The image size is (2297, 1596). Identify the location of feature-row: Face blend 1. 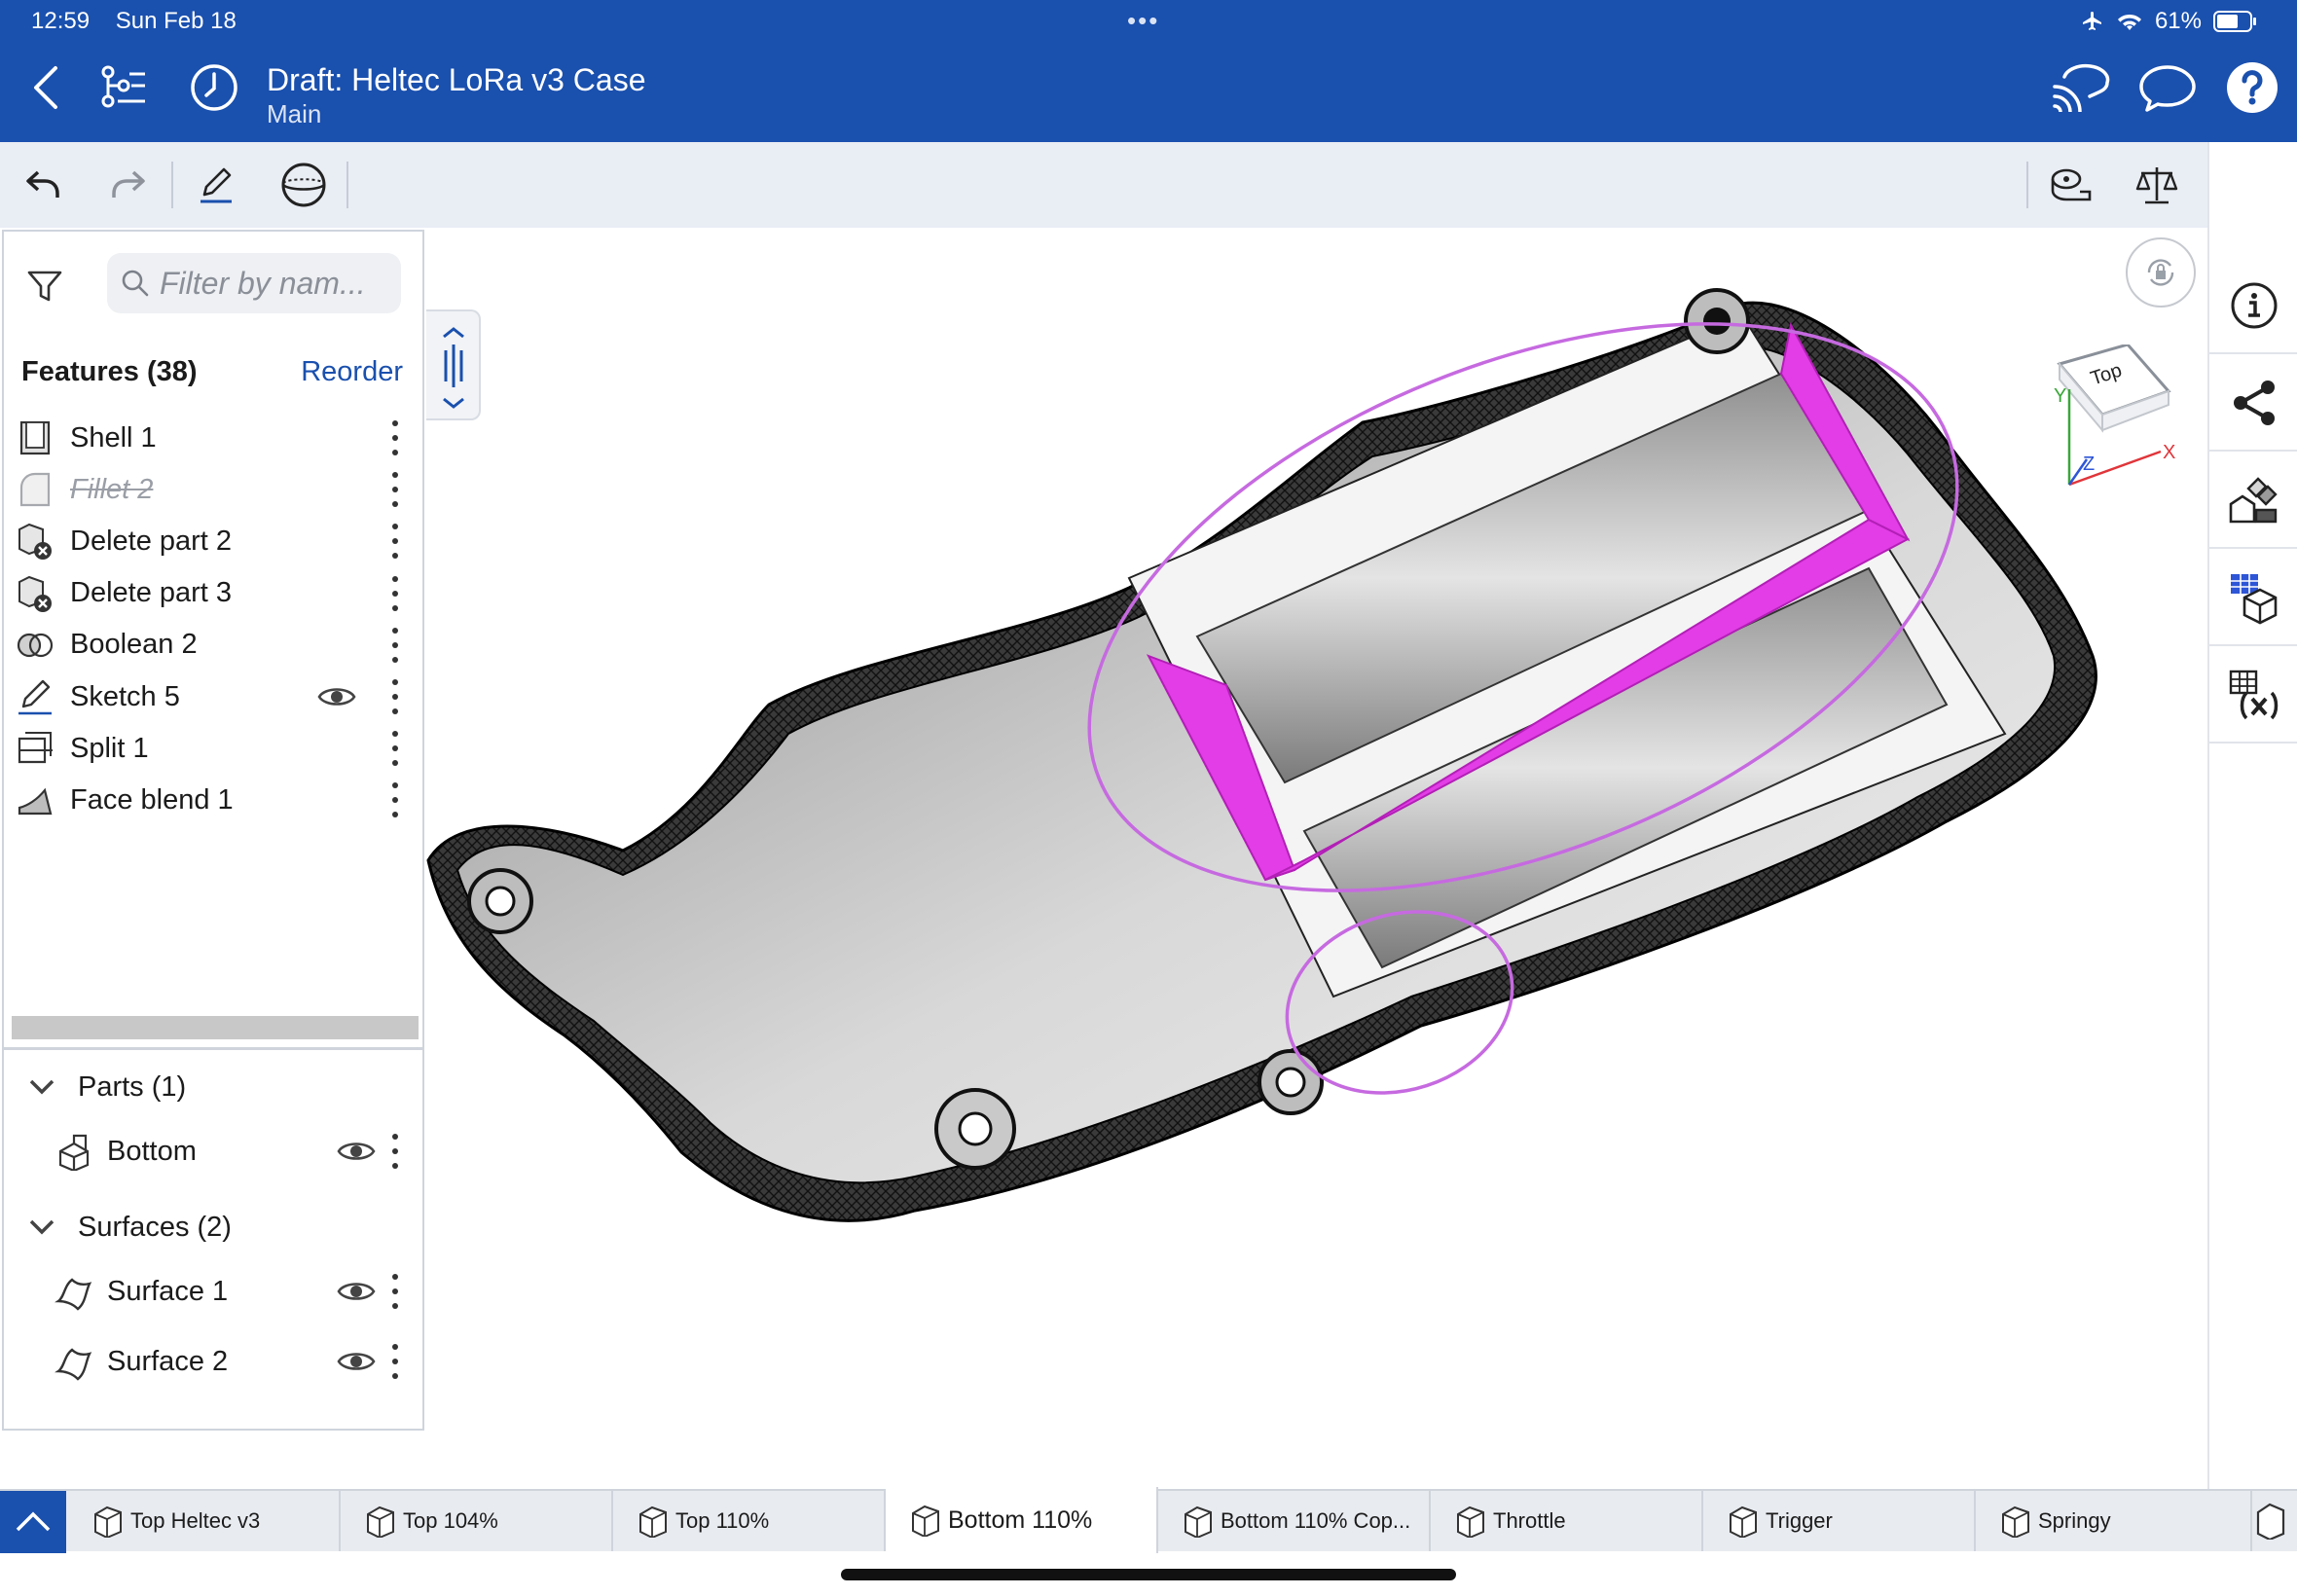
(213, 800).